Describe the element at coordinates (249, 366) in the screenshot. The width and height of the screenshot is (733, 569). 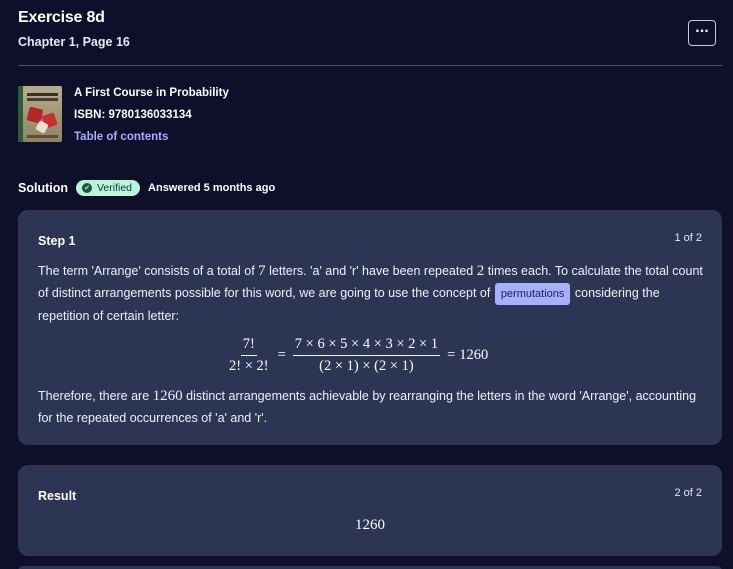
I see `fraction-denominator: 2! × 2!` at that location.